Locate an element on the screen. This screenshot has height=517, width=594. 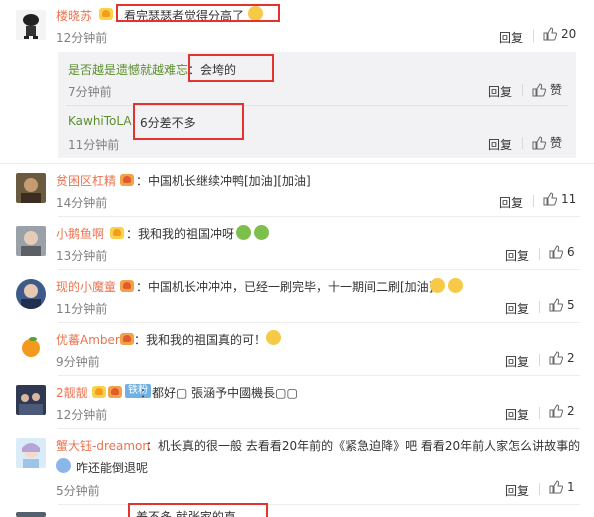
comment-username: 贫困区杠精 is located at coordinates (86, 180).